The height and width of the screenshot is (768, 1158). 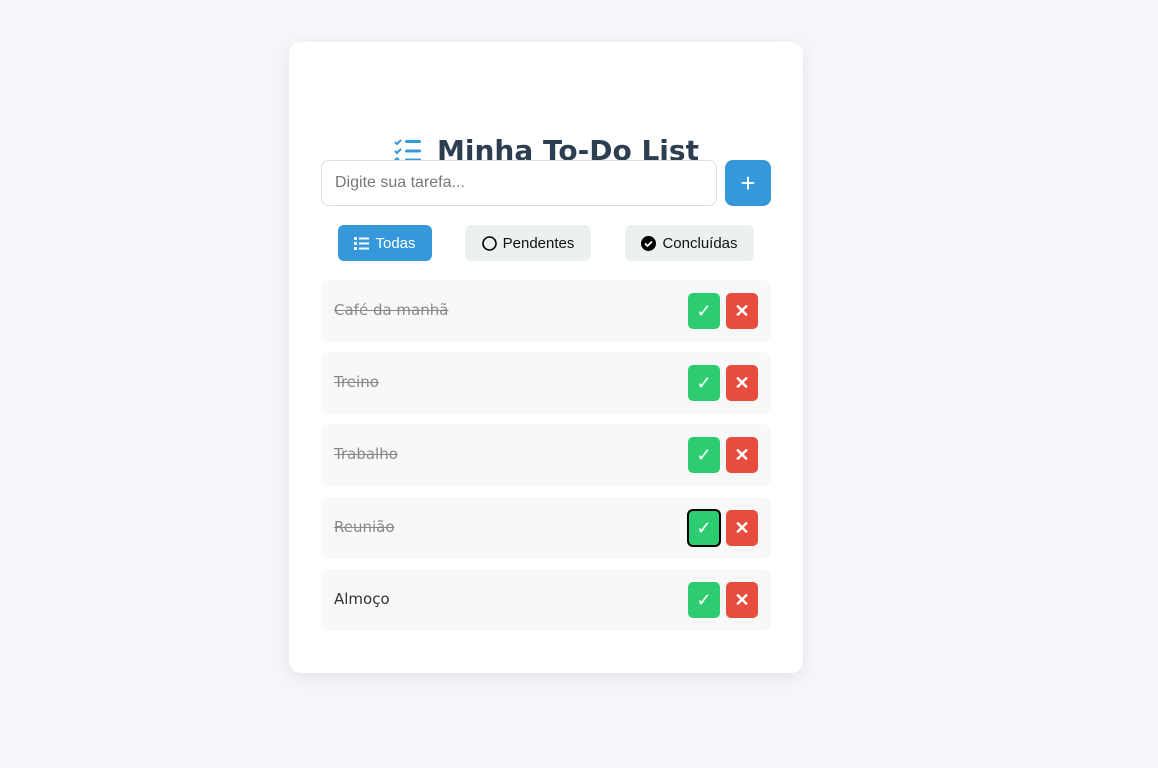 I want to click on add-task-button: +, so click(x=748, y=183).